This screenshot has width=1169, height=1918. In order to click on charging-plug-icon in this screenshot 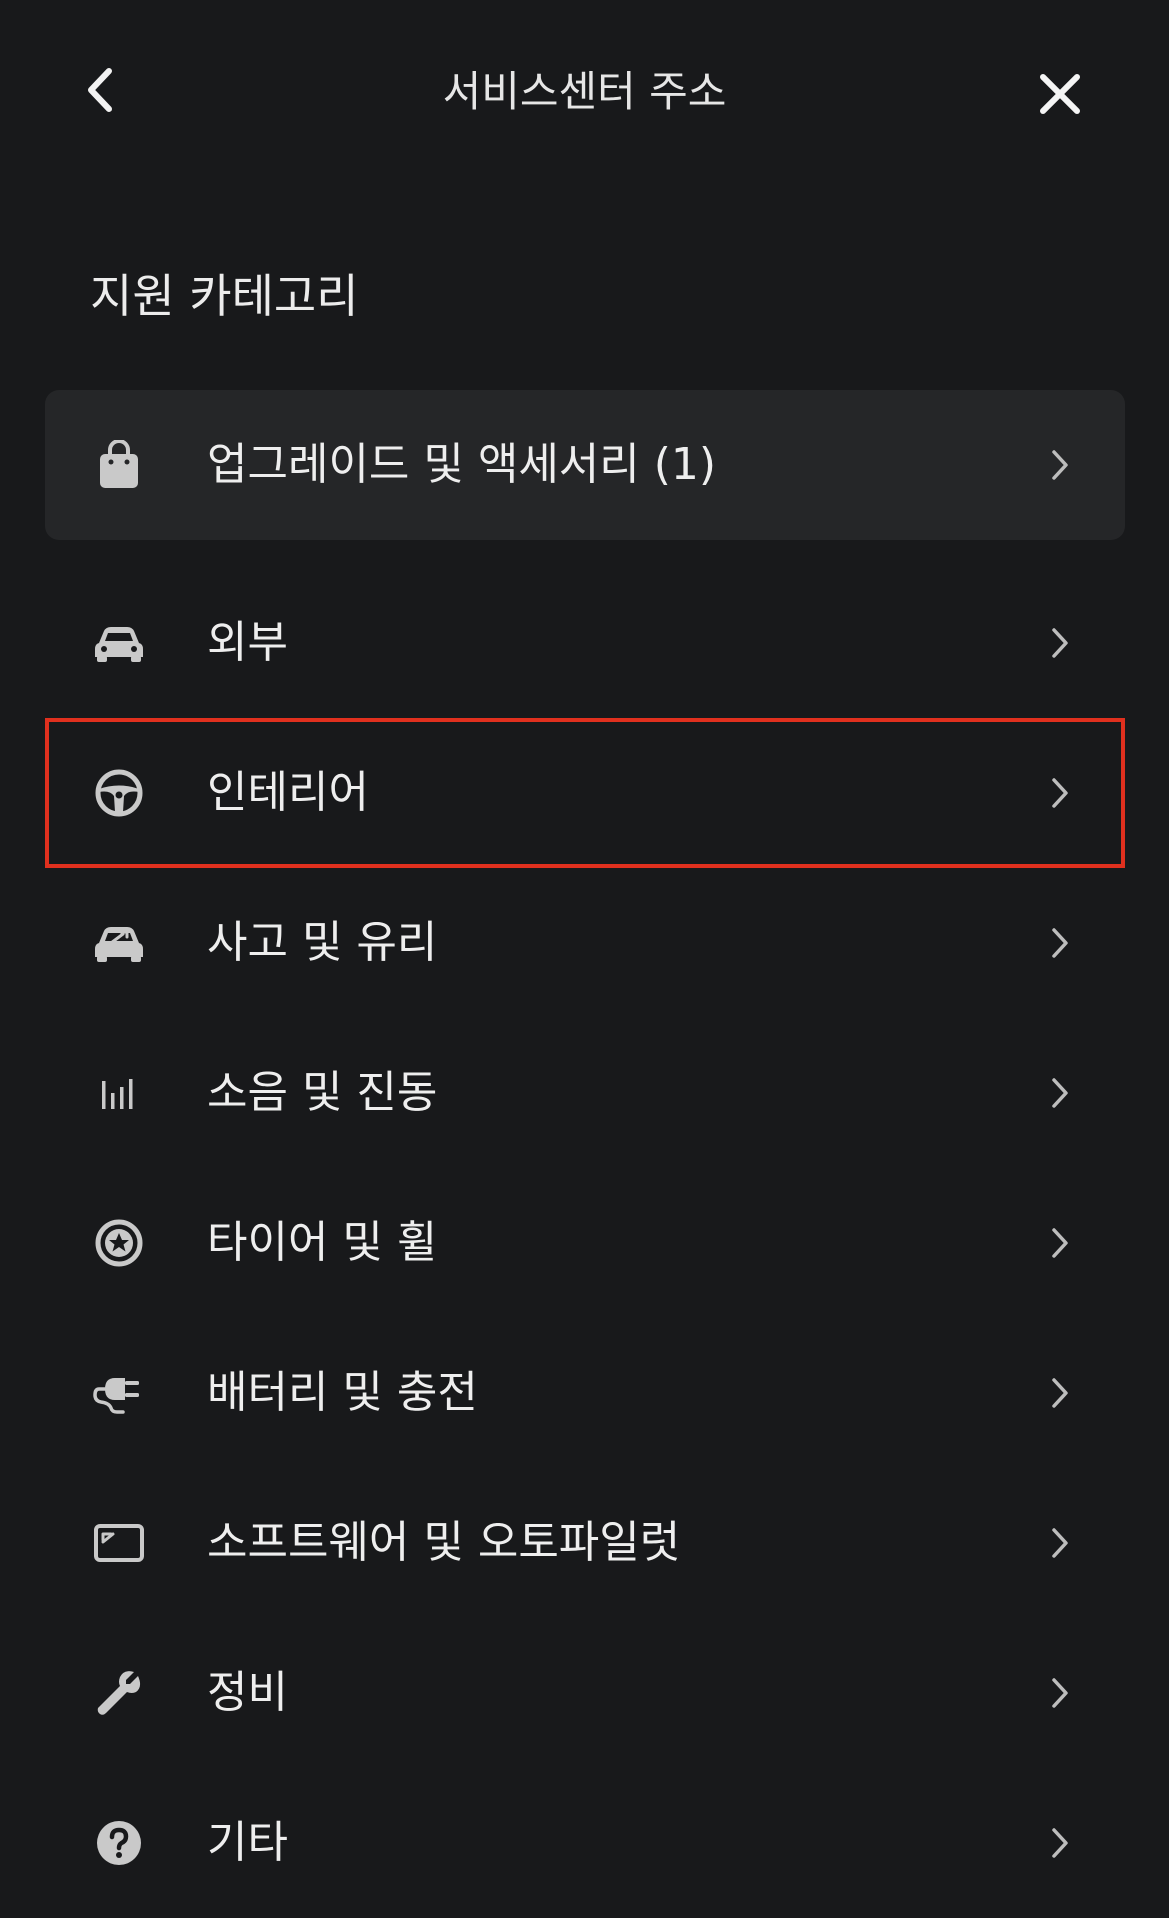, I will do `click(119, 1393)`.